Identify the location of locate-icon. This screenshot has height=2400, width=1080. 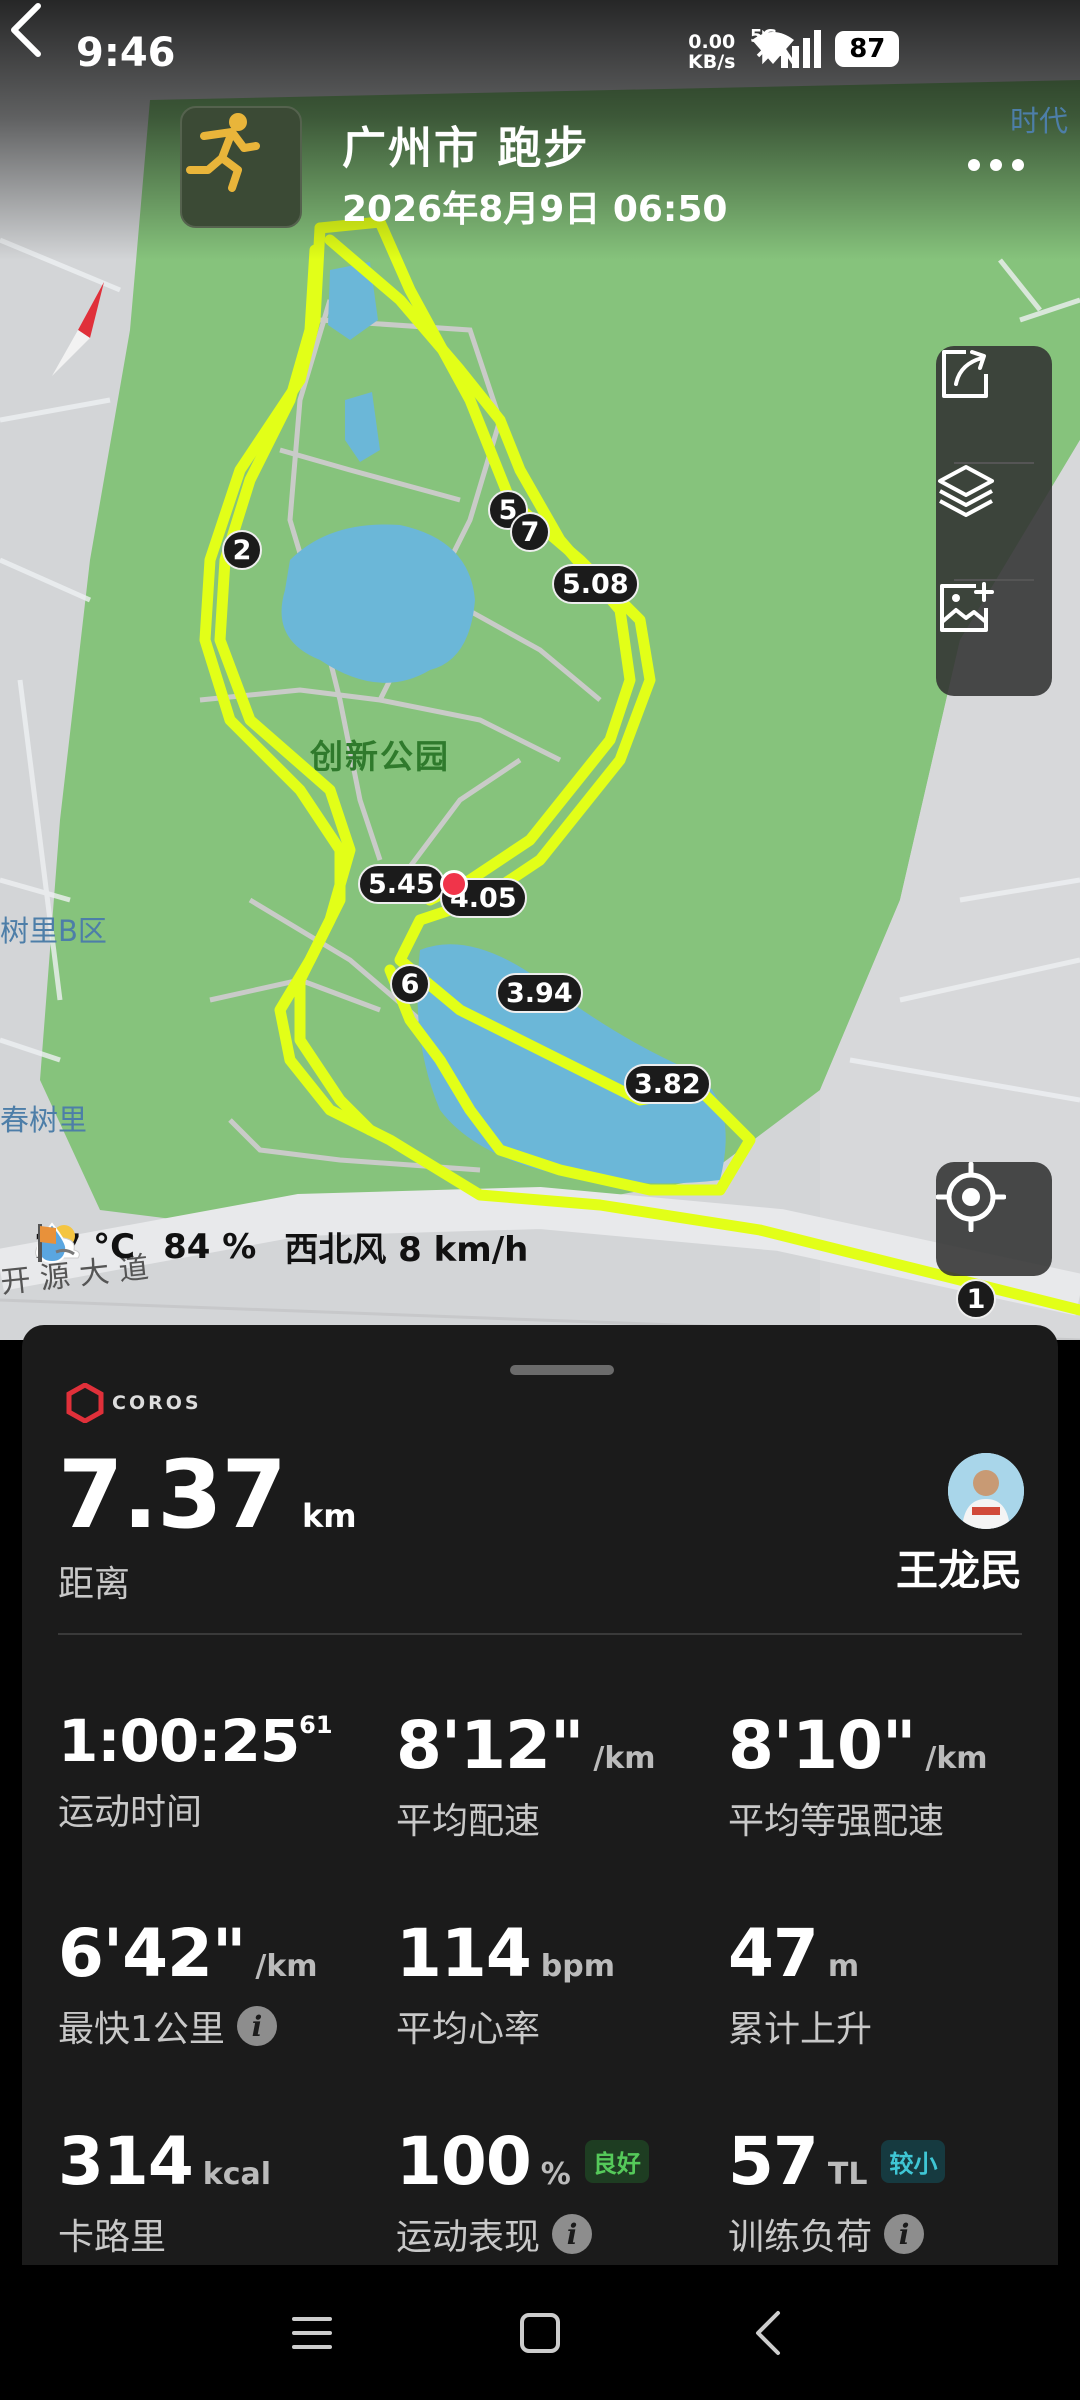
(971, 1197).